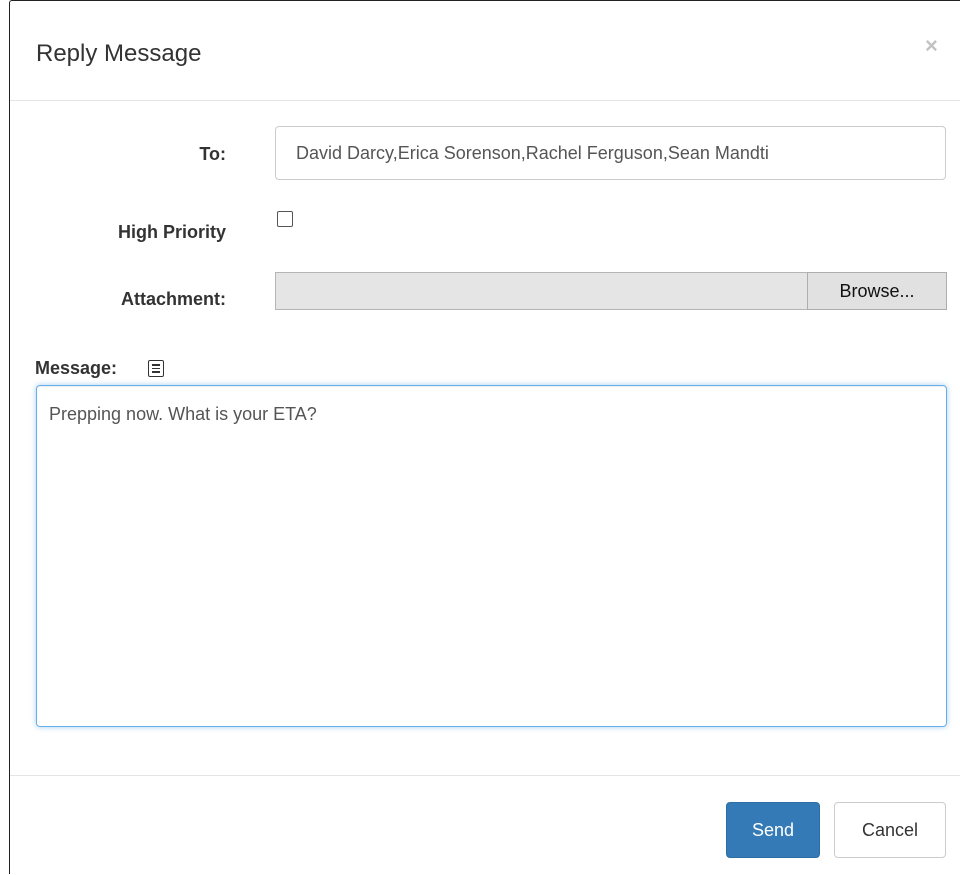 The width and height of the screenshot is (960, 875). Describe the element at coordinates (485, 825) in the screenshot. I see `dialog-footer: Send Cancel` at that location.